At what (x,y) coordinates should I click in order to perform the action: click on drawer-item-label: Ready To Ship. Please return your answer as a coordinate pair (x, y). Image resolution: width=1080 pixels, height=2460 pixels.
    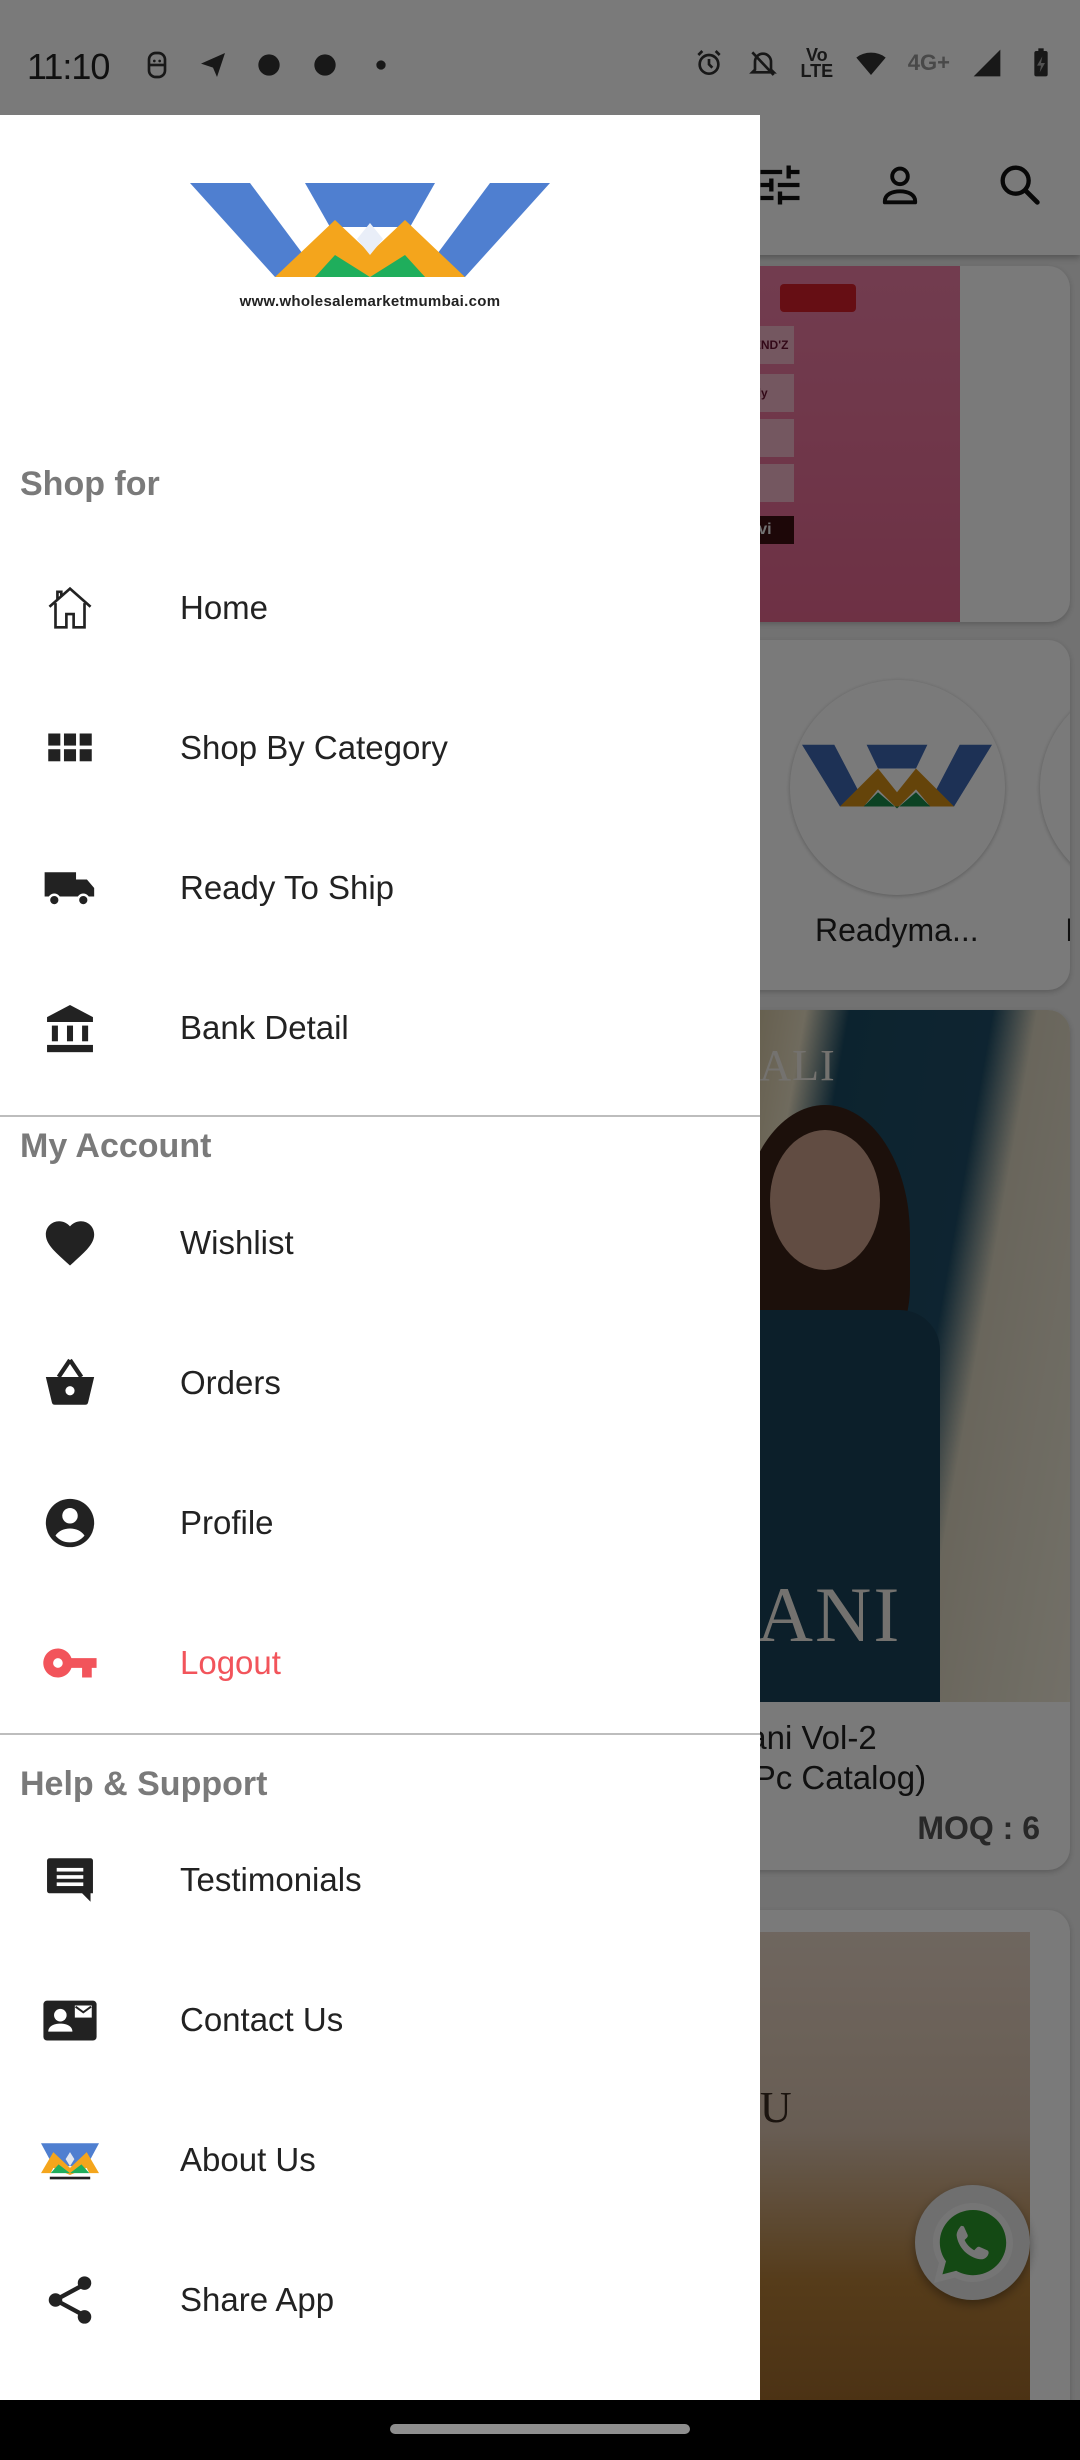
    Looking at the image, I should click on (287, 887).